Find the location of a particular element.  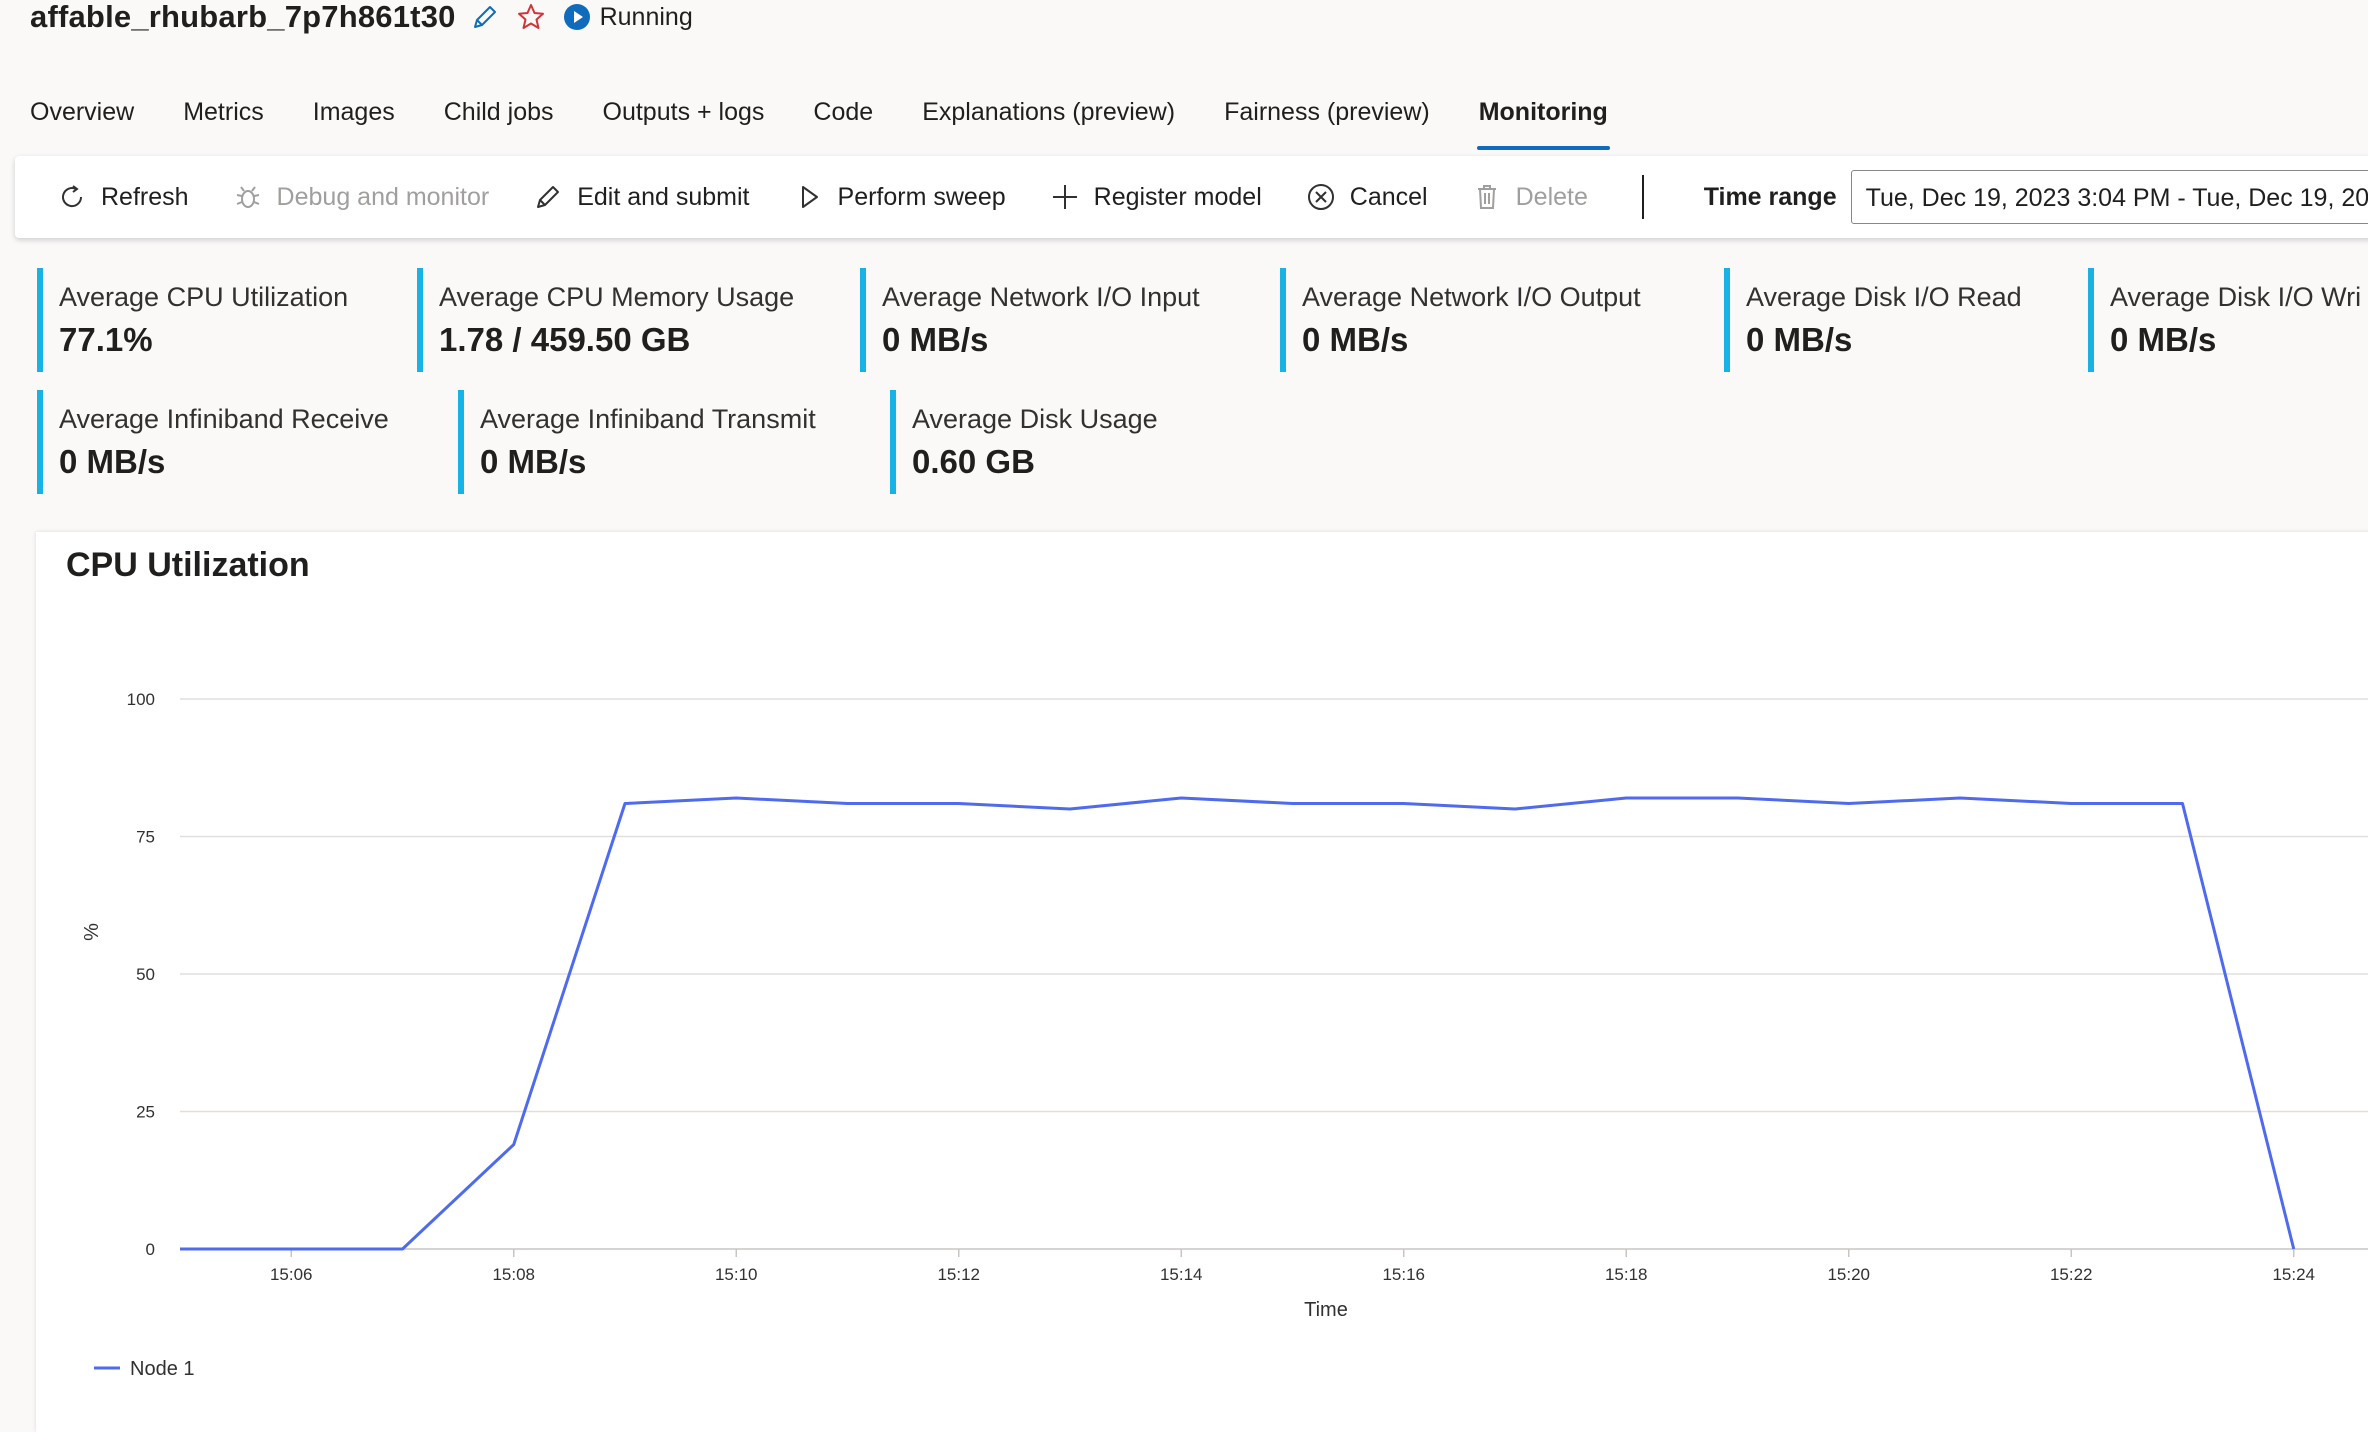

tab-overview: Overview is located at coordinates (82, 121).